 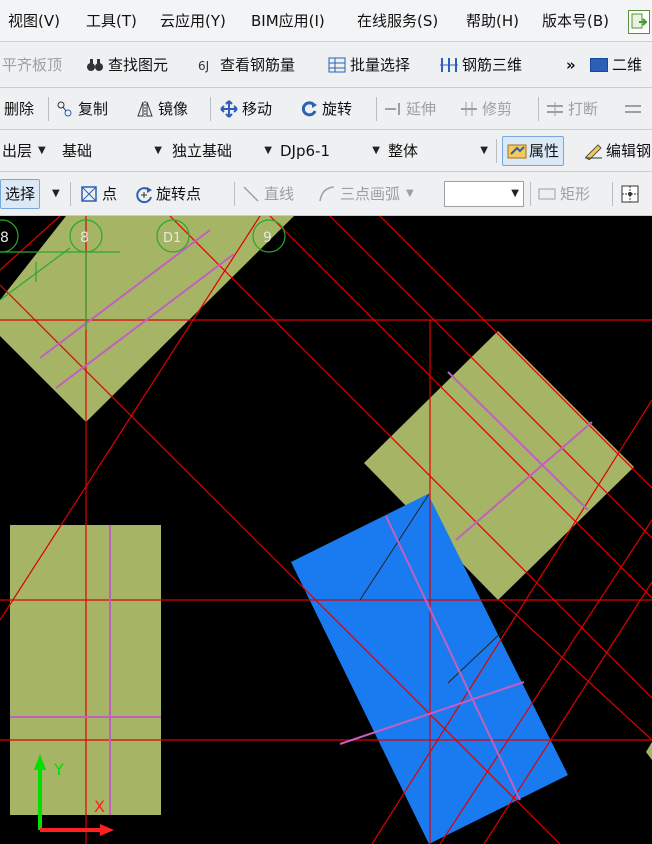 I want to click on mirror-button: 镜像, so click(x=162, y=109).